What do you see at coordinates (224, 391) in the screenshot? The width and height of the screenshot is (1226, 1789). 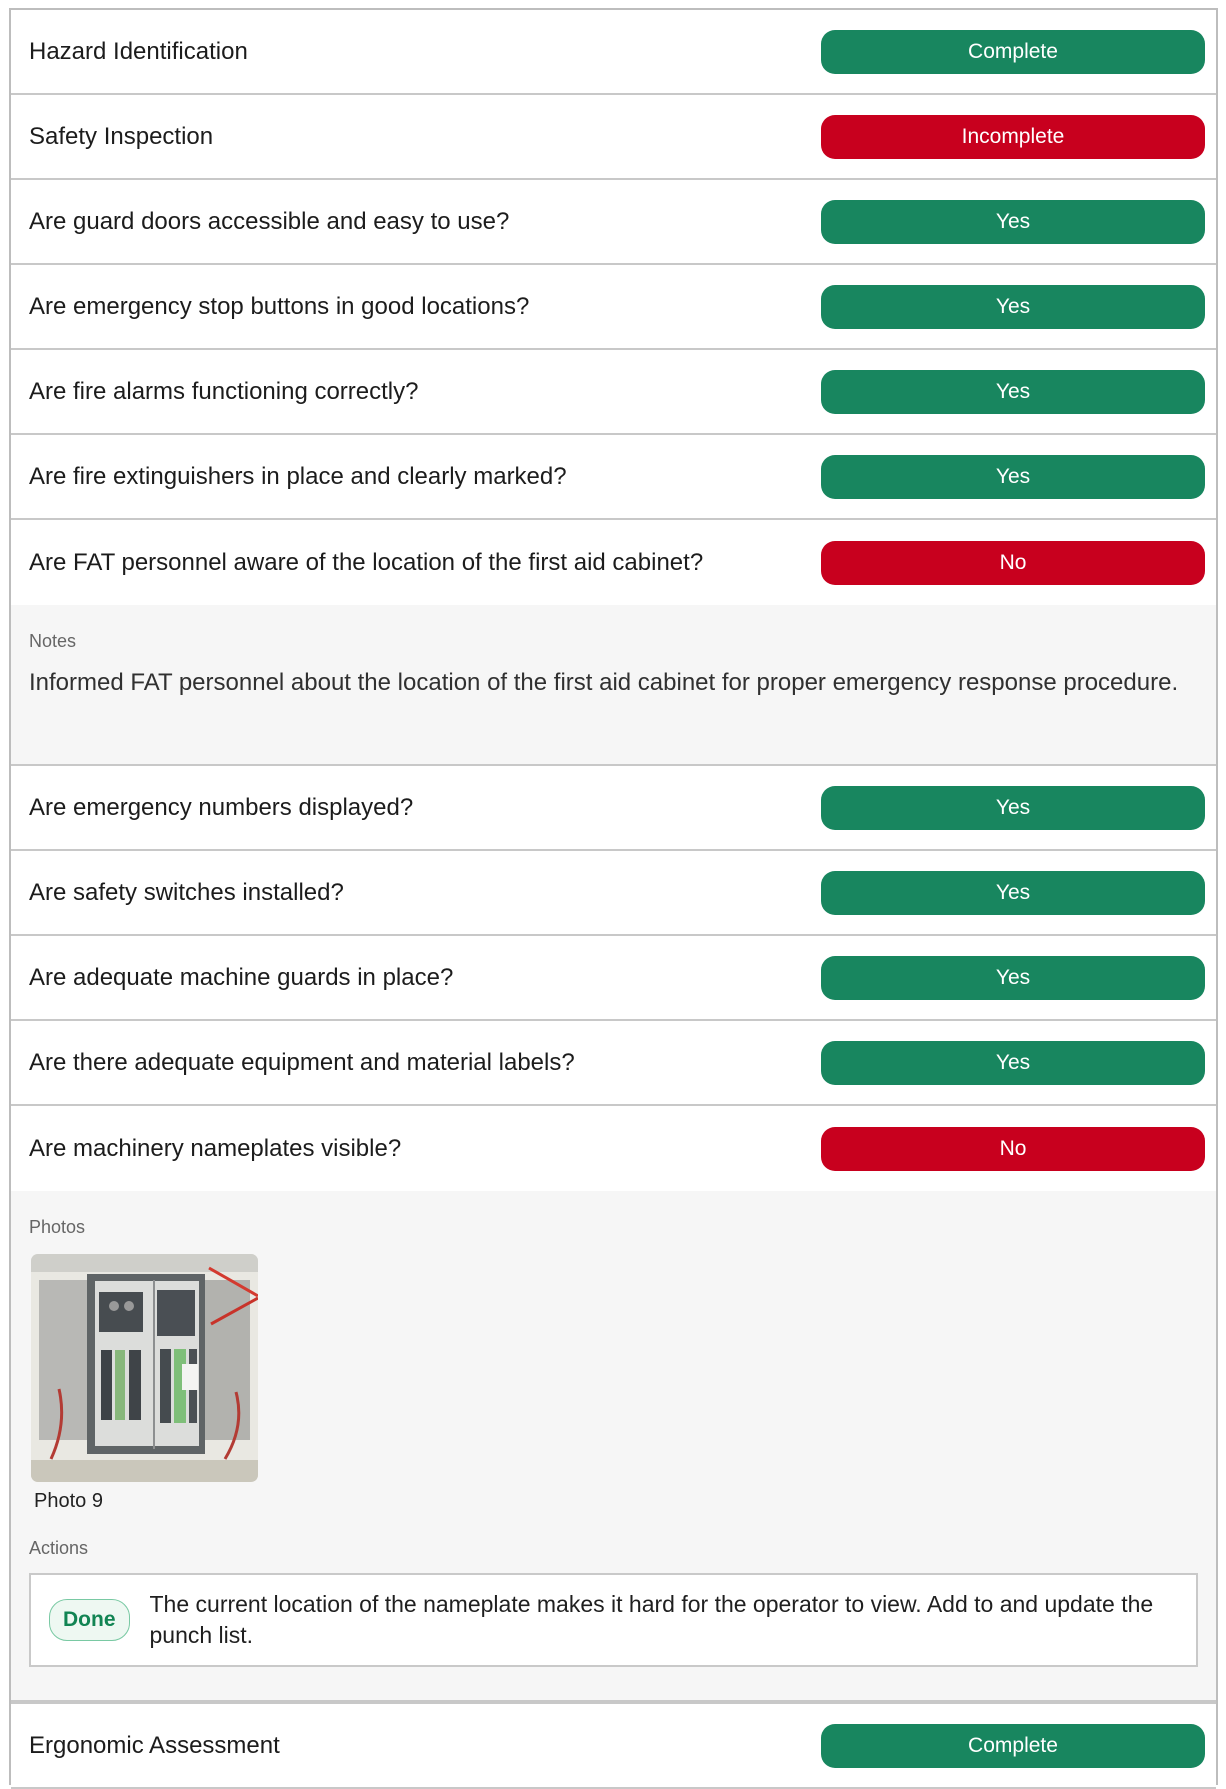 I see `row-label: Are fire alarms functioning correctly?` at bounding box center [224, 391].